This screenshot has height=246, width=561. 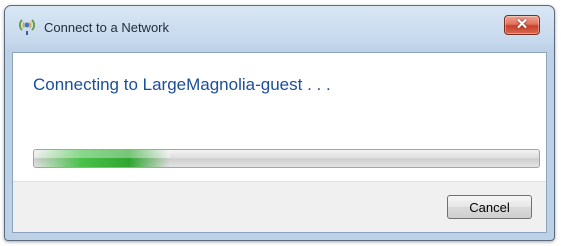 I want to click on cancel-button: Cancel, so click(x=489, y=207).